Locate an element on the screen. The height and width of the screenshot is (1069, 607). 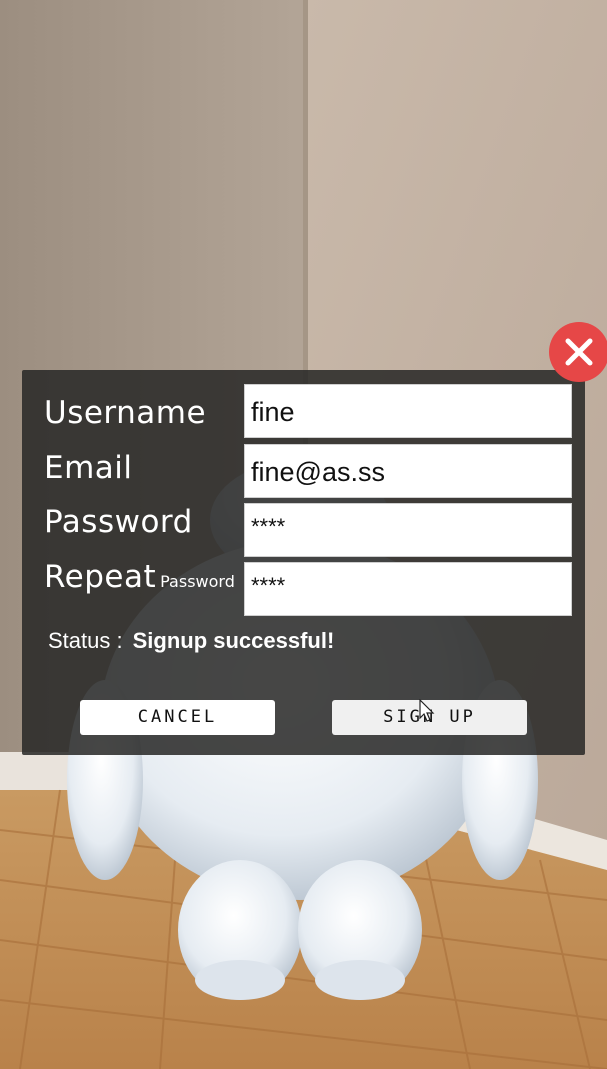
status-message: Signup successful! is located at coordinates (233, 640).